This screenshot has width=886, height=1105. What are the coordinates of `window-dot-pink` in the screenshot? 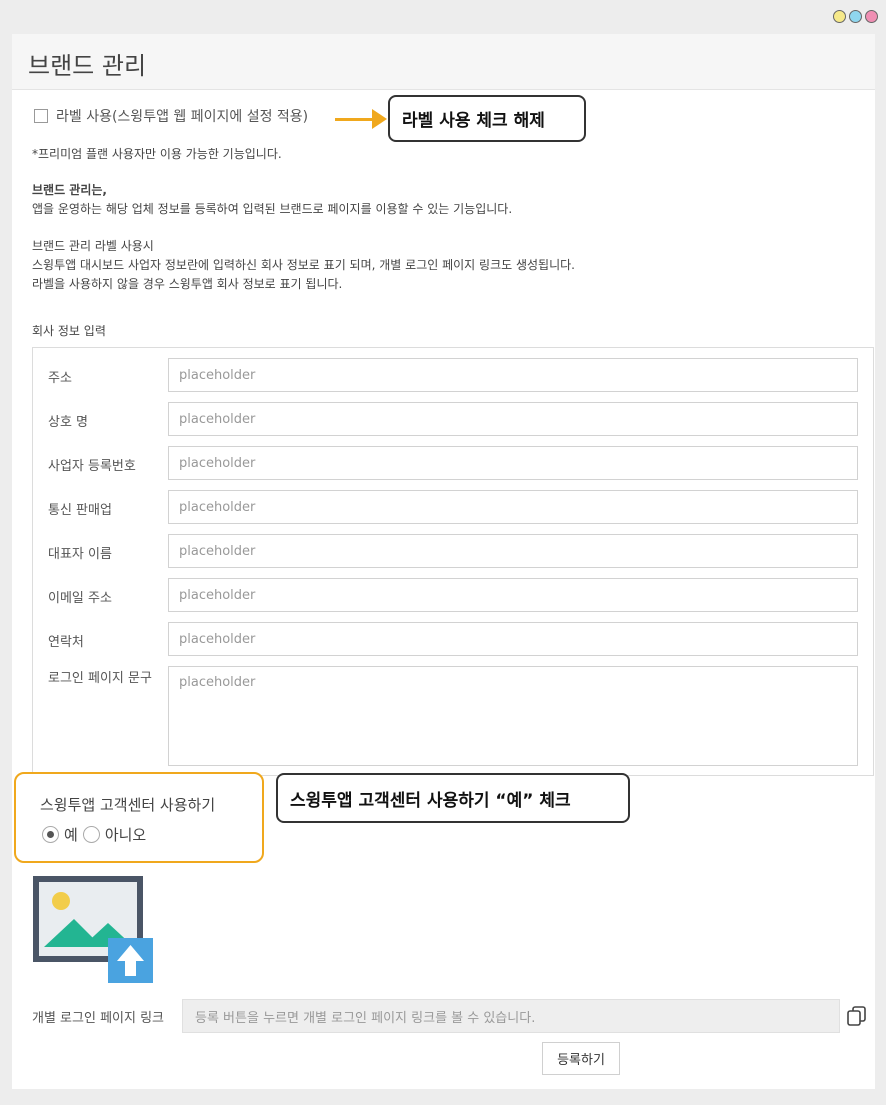 It's located at (871, 16).